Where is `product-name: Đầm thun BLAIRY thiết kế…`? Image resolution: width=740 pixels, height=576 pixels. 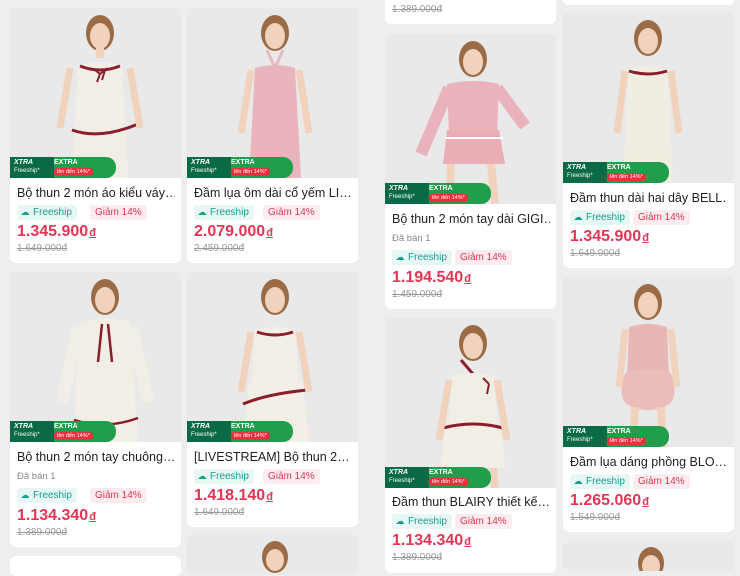
product-name: Đầm thun BLAIRY thiết kế… is located at coordinates (471, 502).